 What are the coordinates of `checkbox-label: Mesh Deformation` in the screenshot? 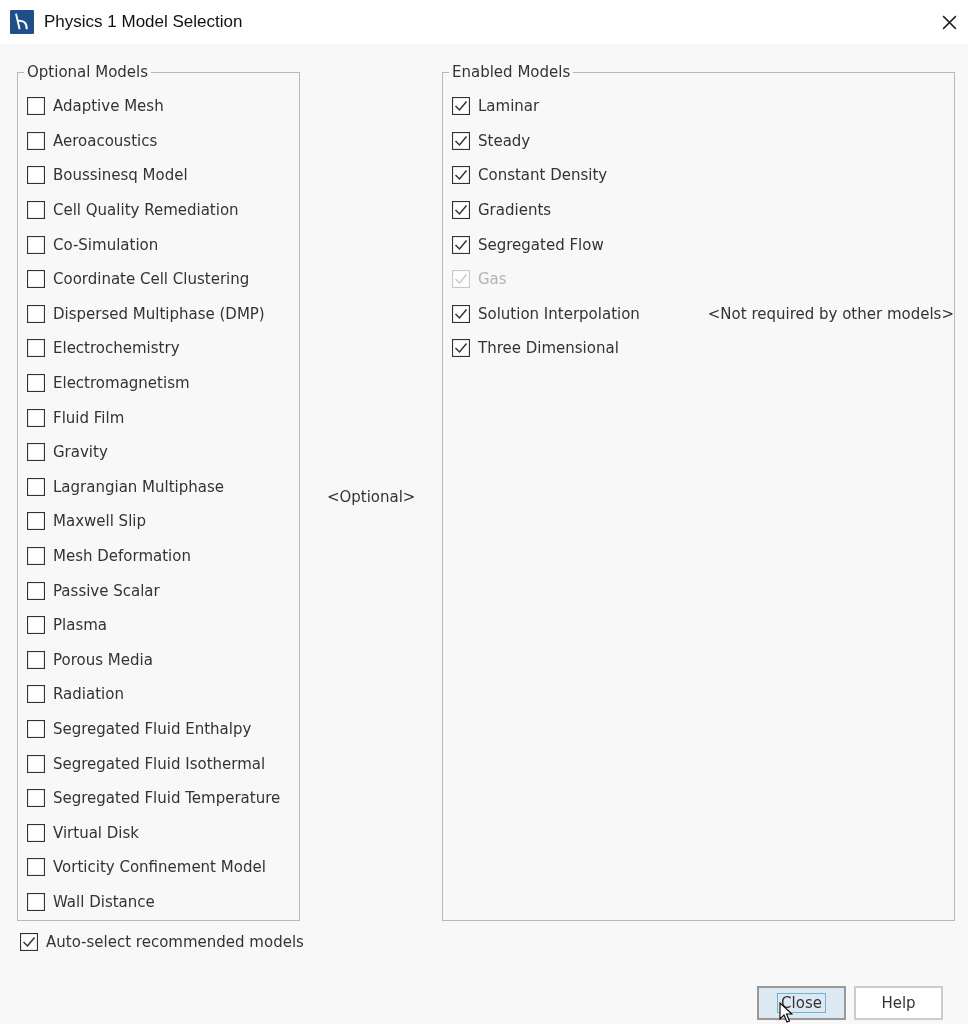 It's located at (122, 556).